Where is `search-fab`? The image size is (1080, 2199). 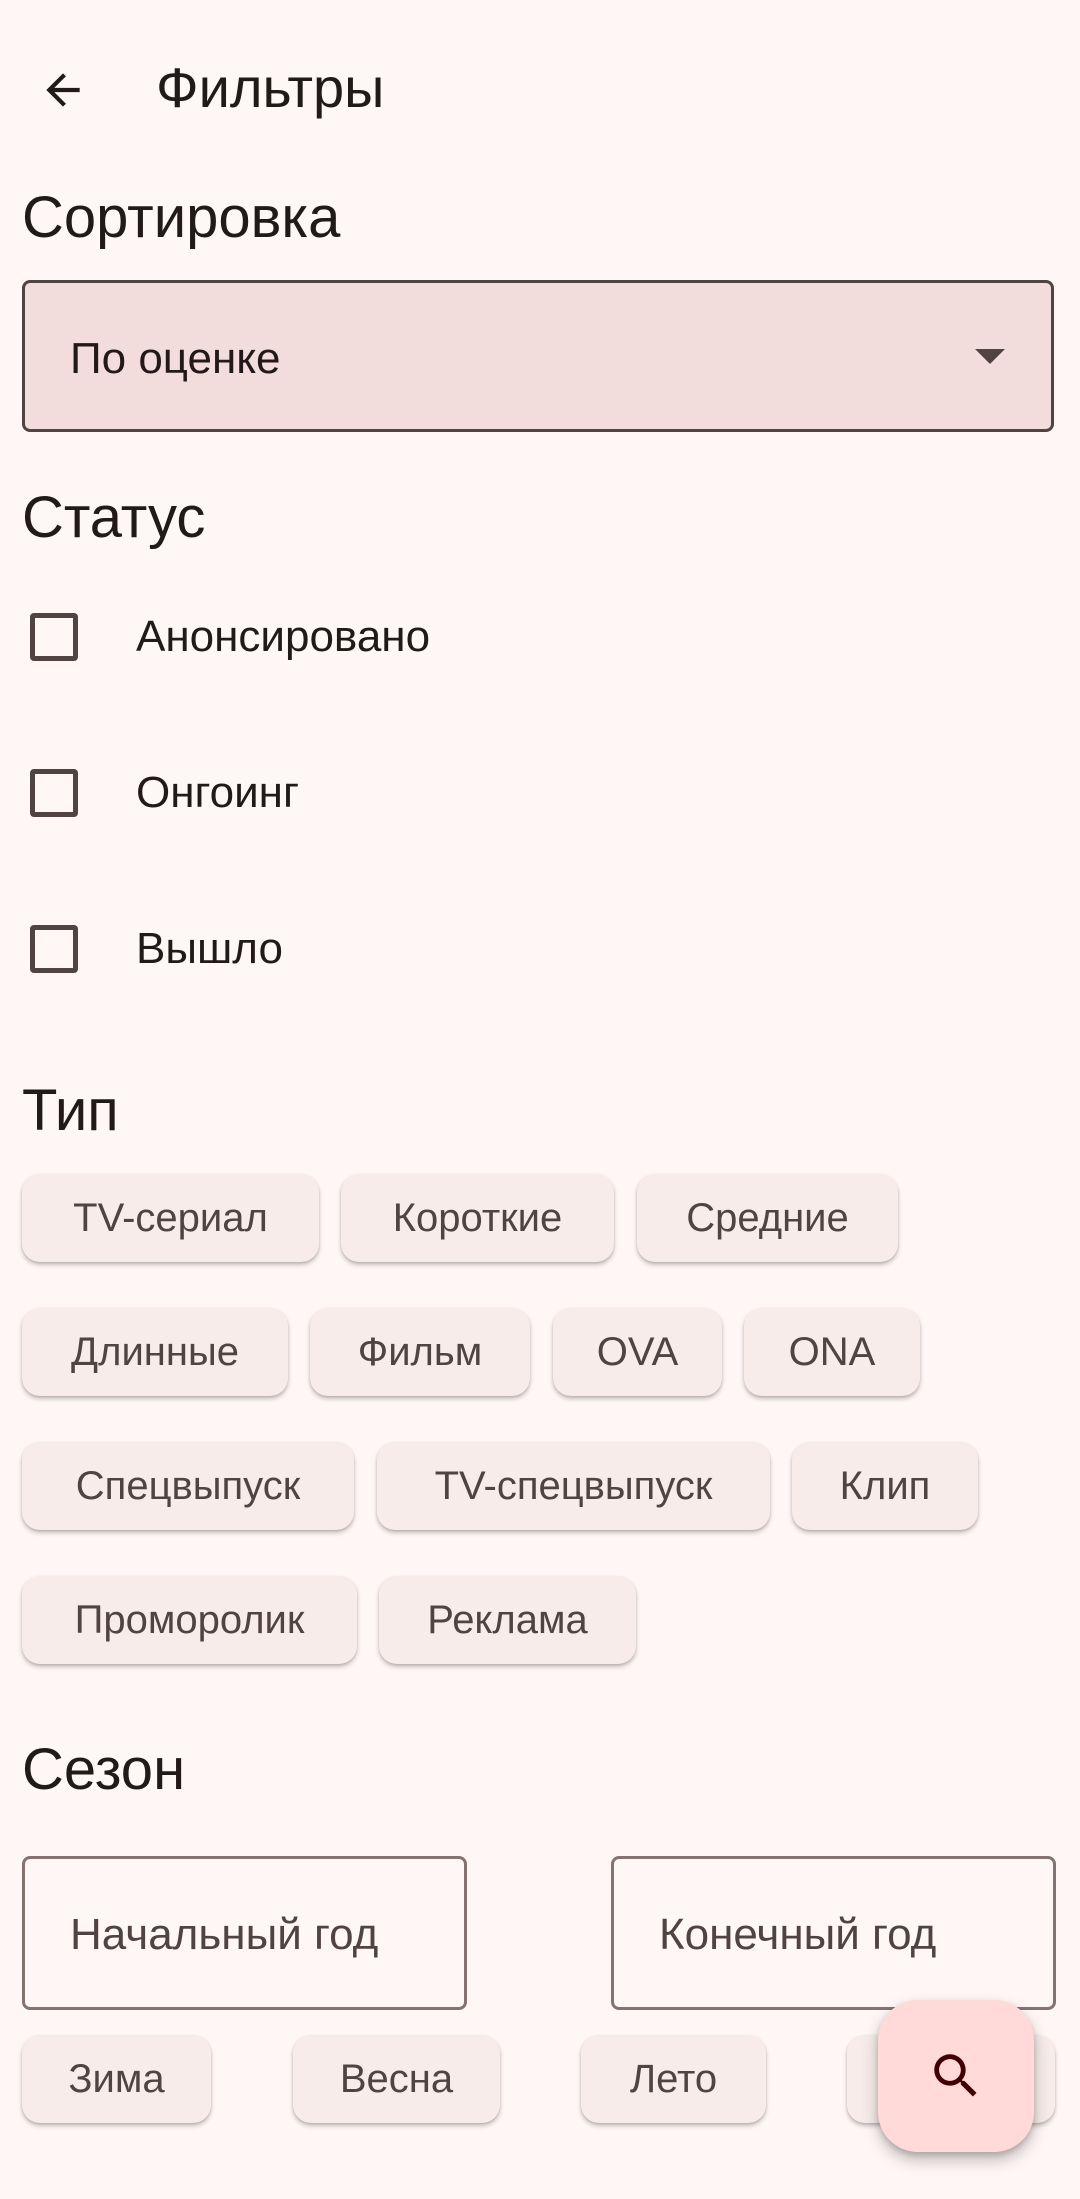 search-fab is located at coordinates (956, 2076).